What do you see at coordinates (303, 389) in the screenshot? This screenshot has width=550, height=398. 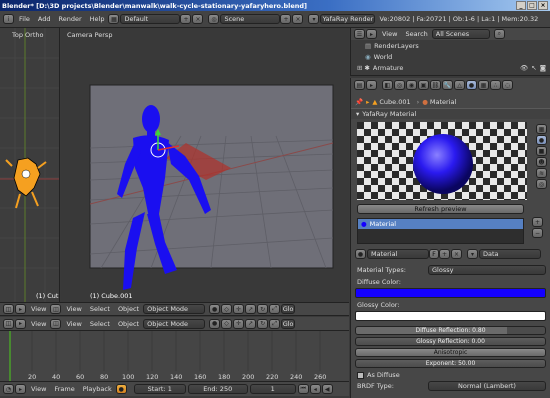 I see `jump-start-icon: ⏮` at bounding box center [303, 389].